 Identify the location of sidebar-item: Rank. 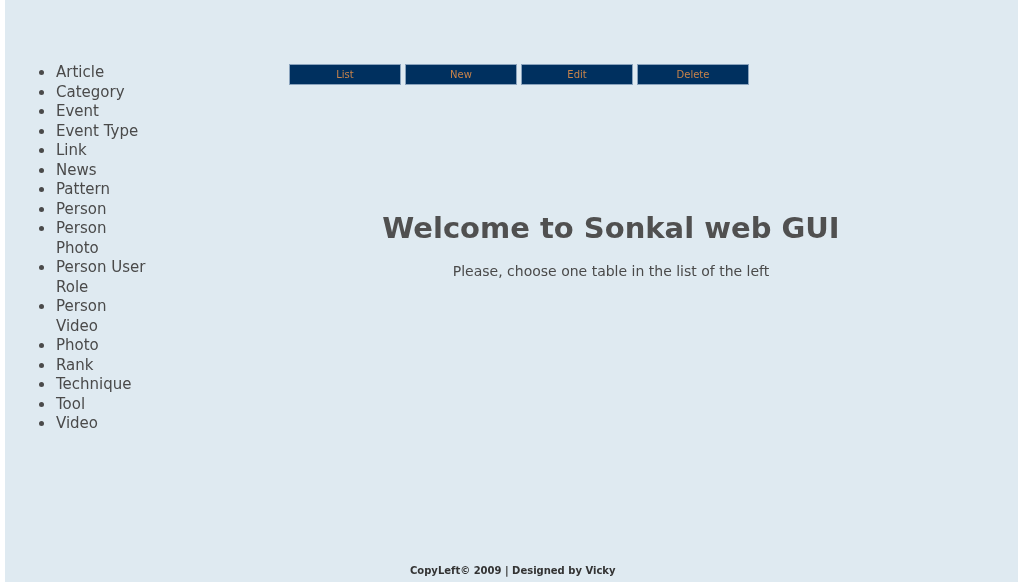
(102, 365).